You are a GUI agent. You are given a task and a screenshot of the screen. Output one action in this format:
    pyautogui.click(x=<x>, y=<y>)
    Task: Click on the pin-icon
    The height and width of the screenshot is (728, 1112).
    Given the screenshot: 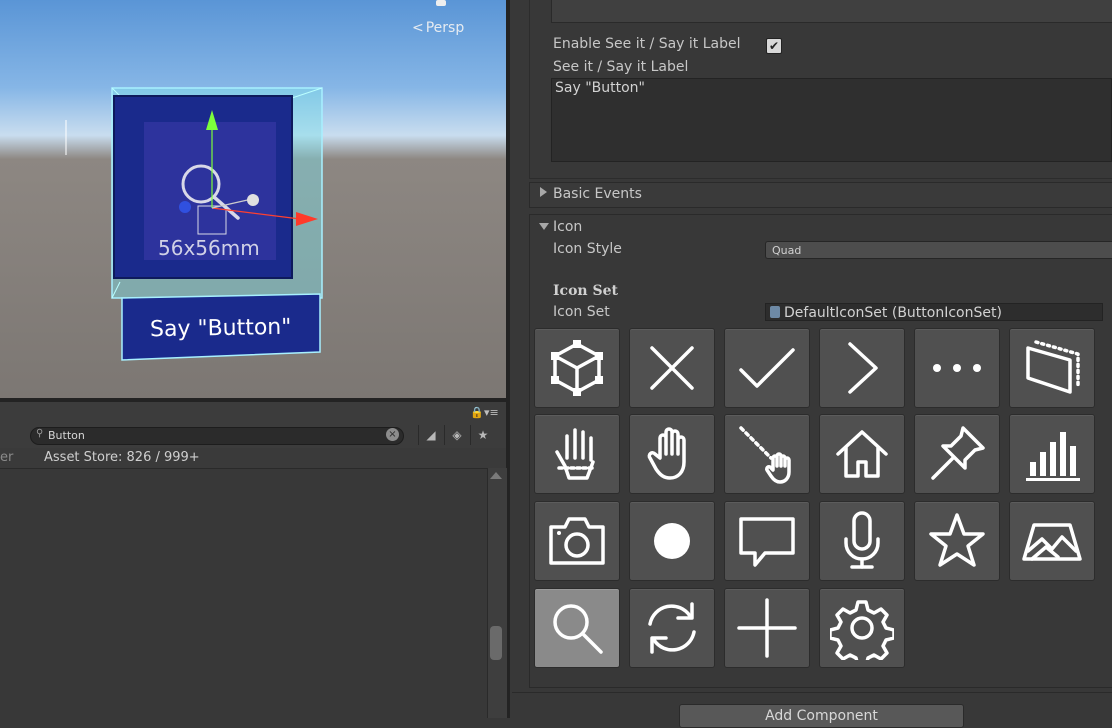 What is the action you would take?
    pyautogui.click(x=958, y=453)
    